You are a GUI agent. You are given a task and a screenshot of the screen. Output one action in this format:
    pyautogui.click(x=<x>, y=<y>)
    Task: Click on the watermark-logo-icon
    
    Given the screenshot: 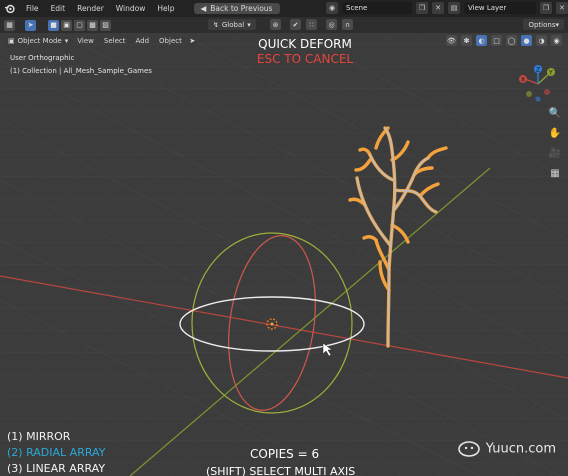 What is the action you would take?
    pyautogui.click(x=468, y=449)
    